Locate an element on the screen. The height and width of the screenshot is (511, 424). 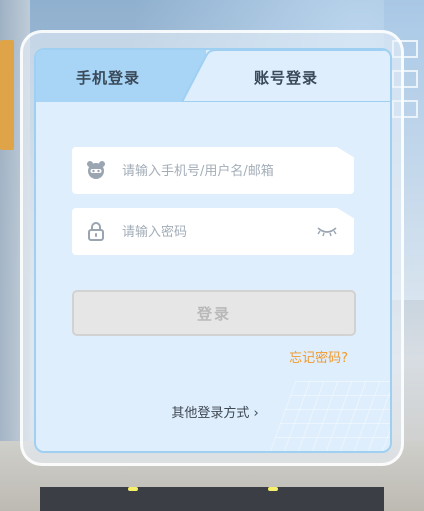
tab-account-login-label: 账号登录 is located at coordinates (286, 78).